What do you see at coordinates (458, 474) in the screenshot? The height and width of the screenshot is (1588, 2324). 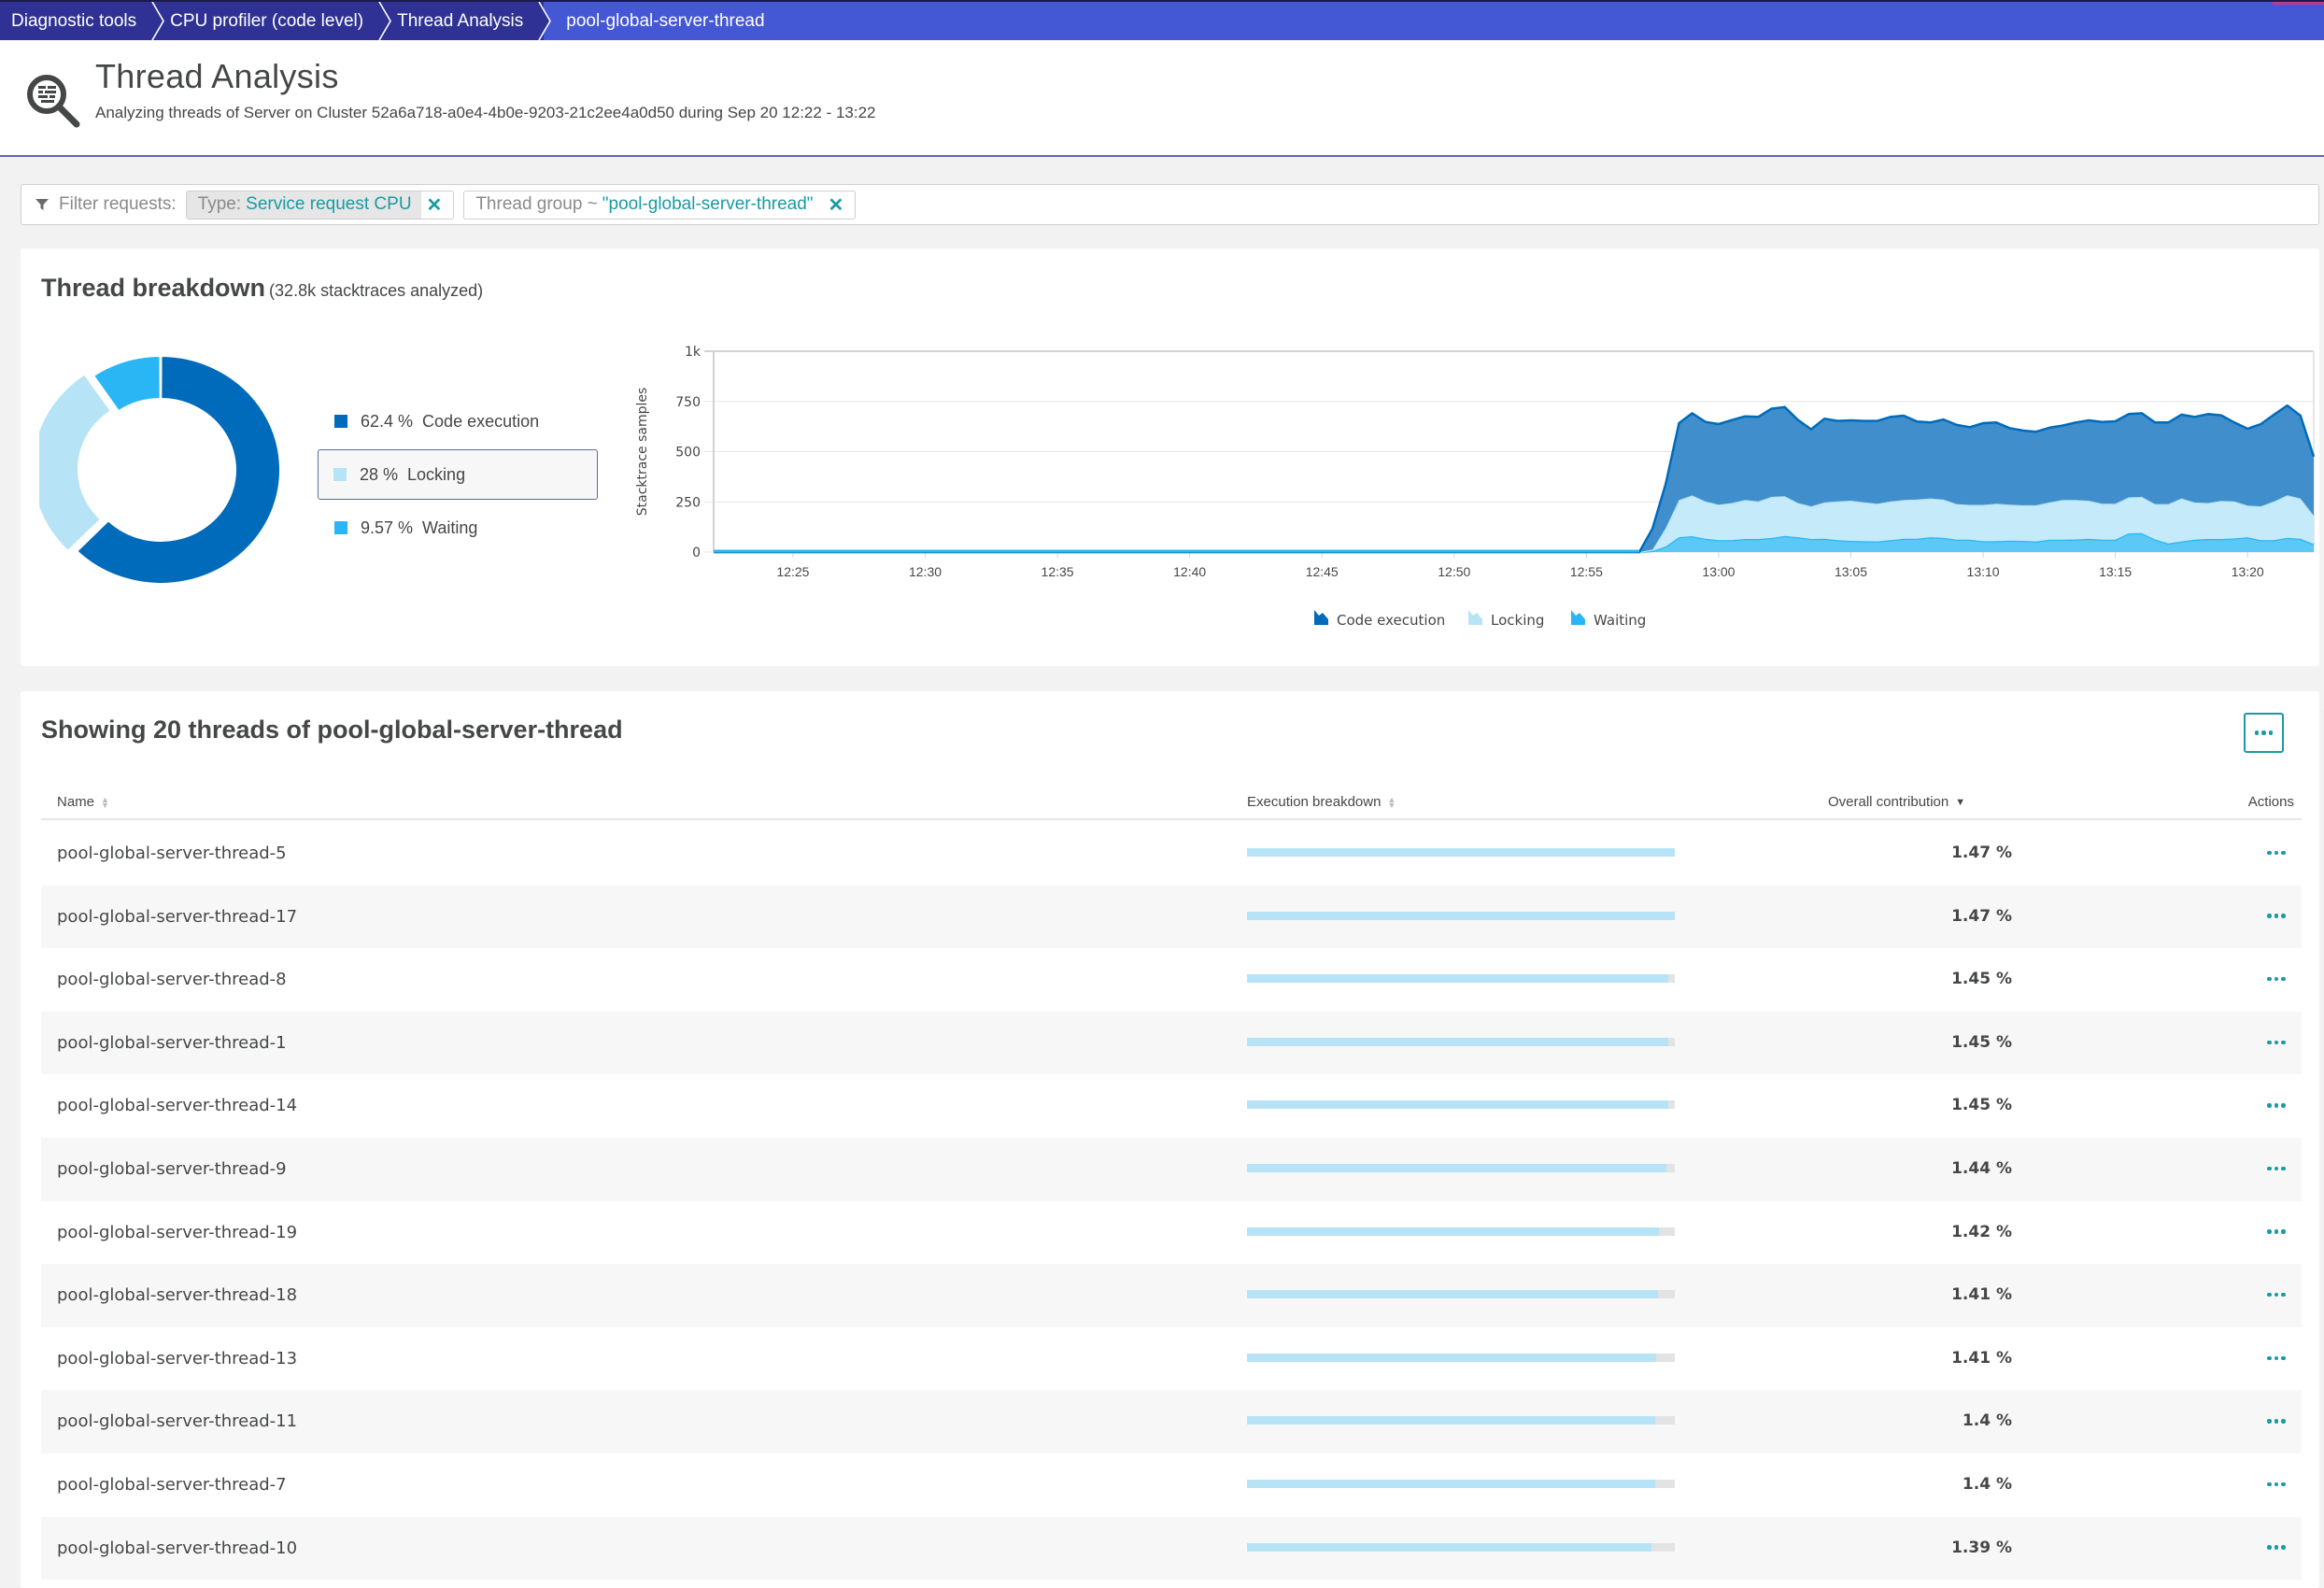 I see `legend-item-locking: 28 % Locking` at bounding box center [458, 474].